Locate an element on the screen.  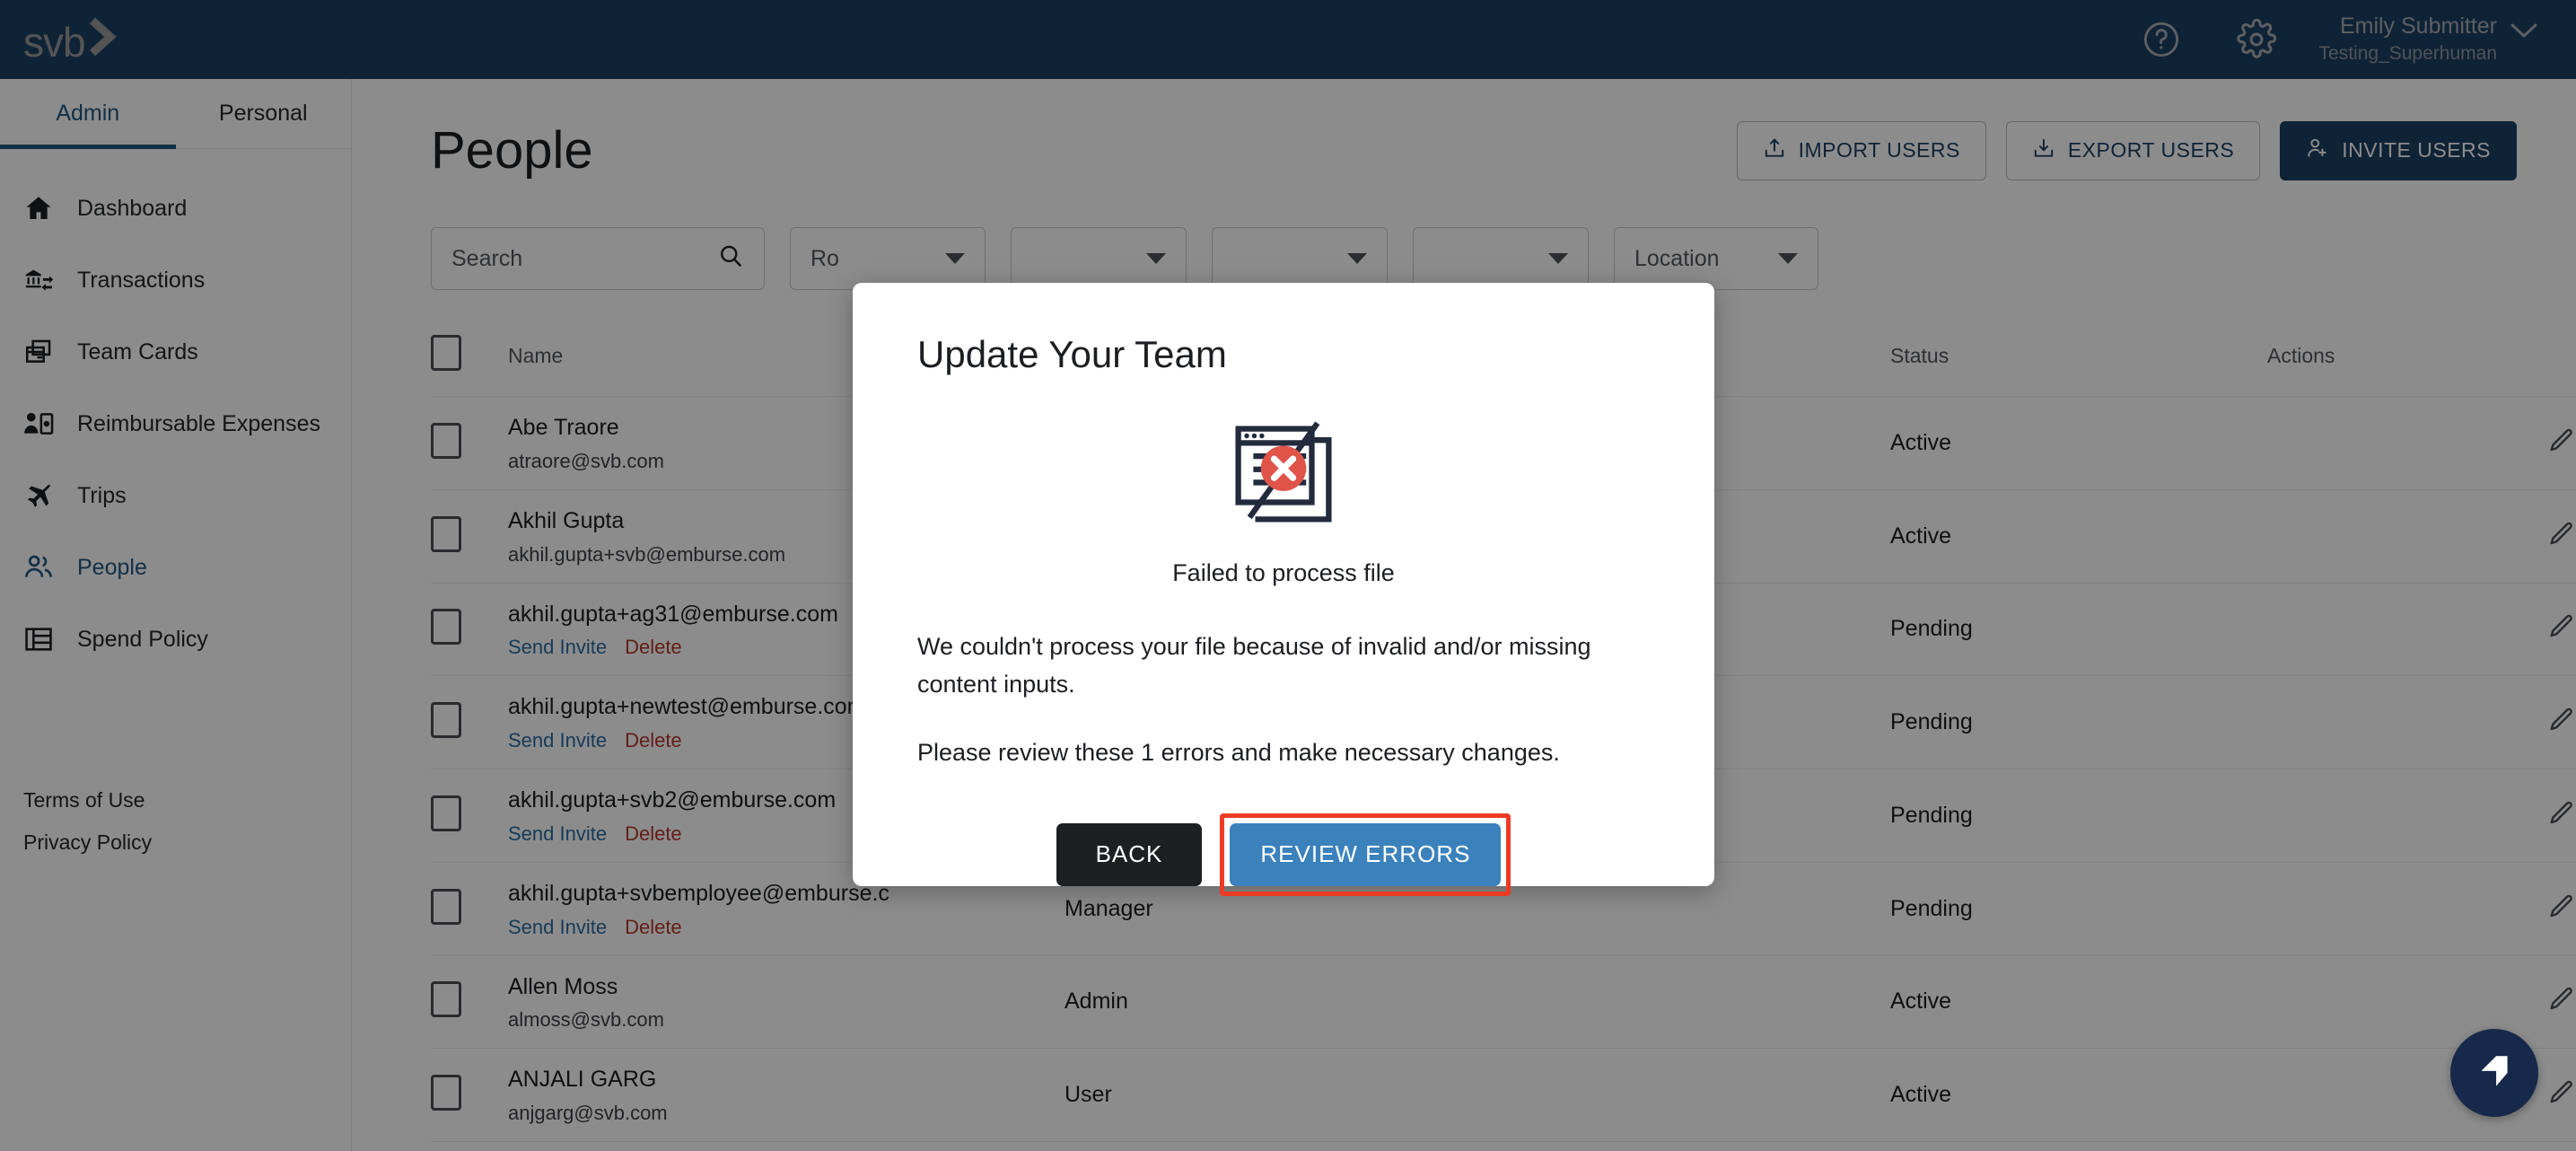
modal-subtitle: Failed to process file is located at coordinates (1283, 572).